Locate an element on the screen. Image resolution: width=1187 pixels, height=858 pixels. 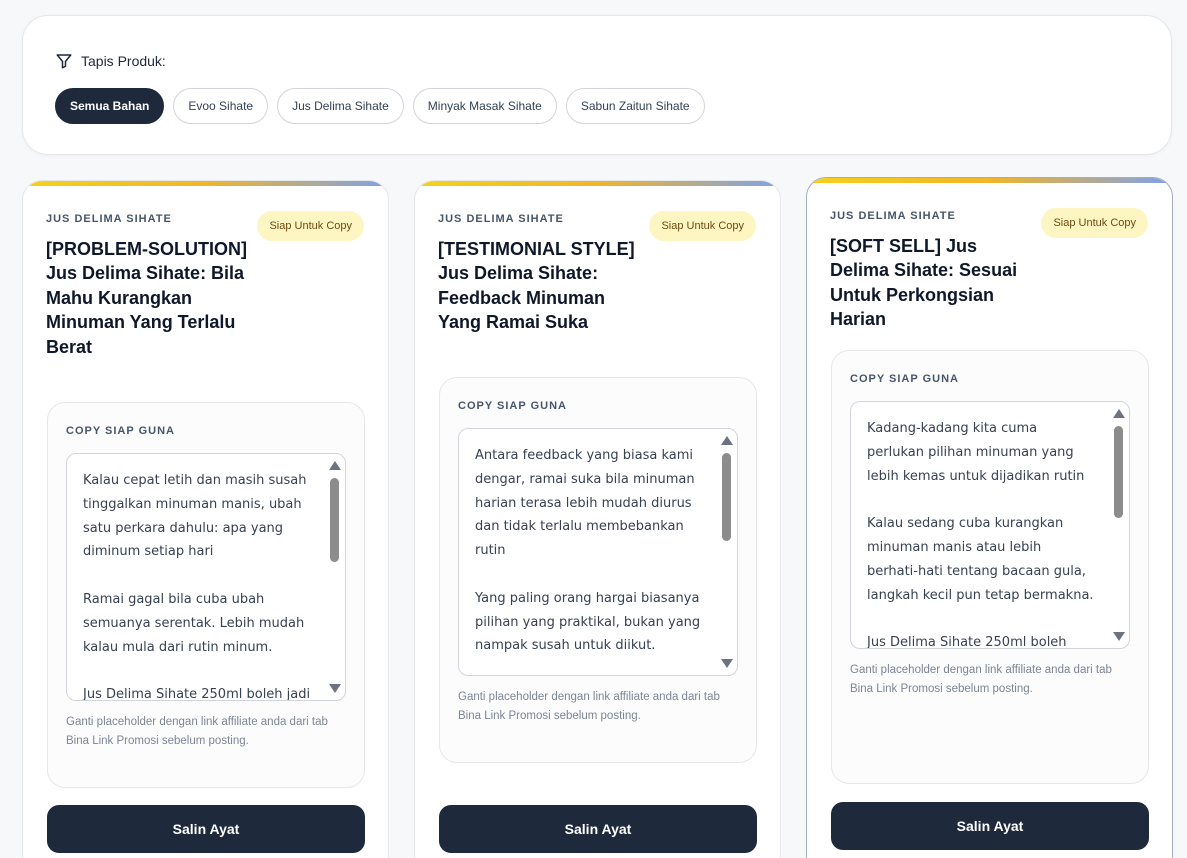
chip-evoo-sihate: Evoo Sihate is located at coordinates (221, 106).